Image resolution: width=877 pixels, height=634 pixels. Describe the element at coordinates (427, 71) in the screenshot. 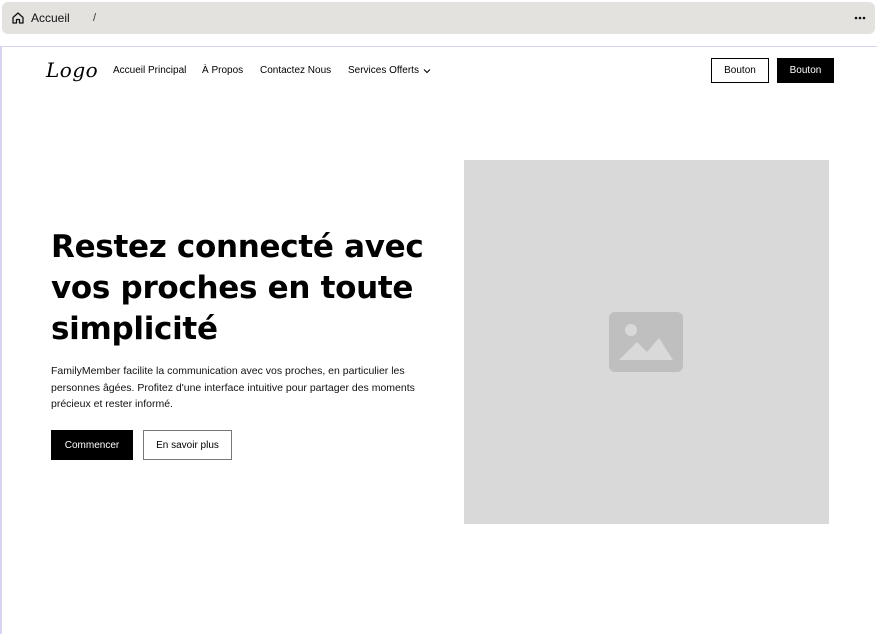

I see `chevron-down-icon` at that location.